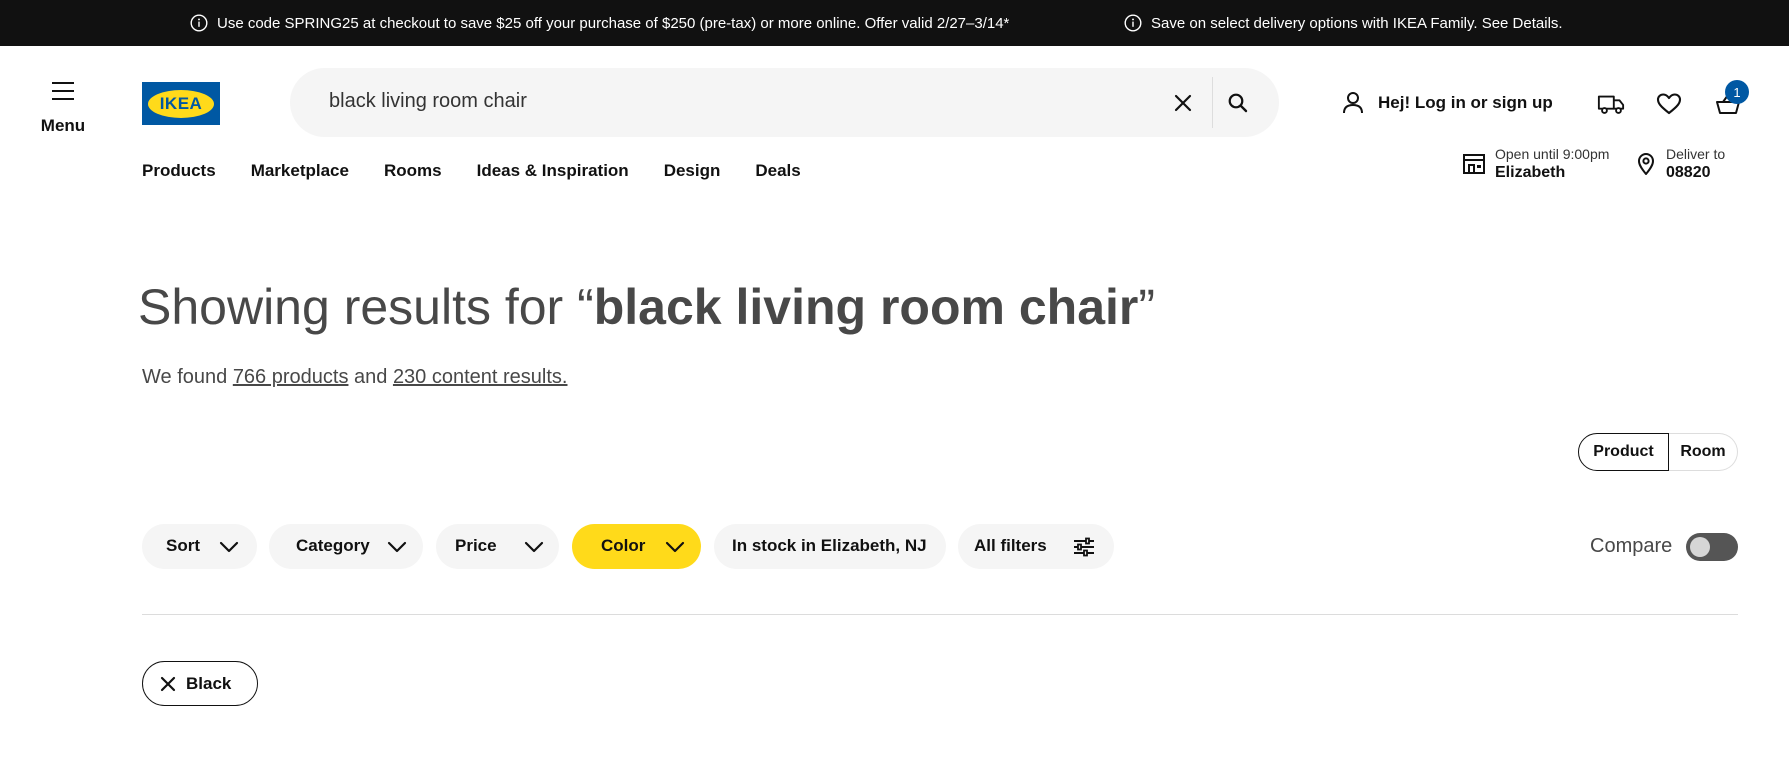 Image resolution: width=1789 pixels, height=759 pixels. Describe the element at coordinates (940, 614) in the screenshot. I see `divider` at that location.